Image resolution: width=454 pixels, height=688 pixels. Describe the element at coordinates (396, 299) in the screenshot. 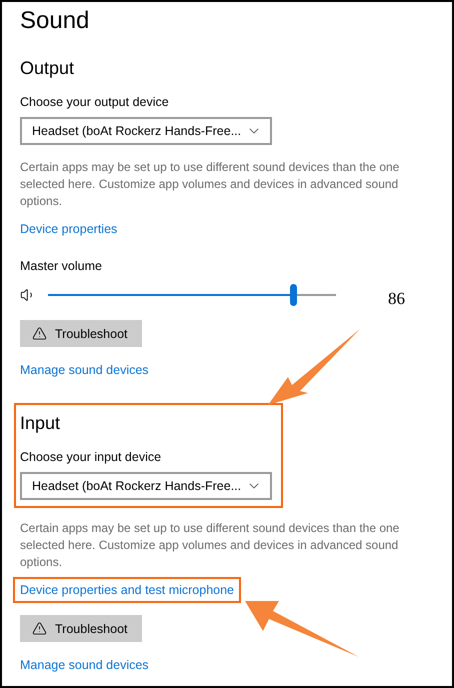

I see `volume-reading: 86` at that location.